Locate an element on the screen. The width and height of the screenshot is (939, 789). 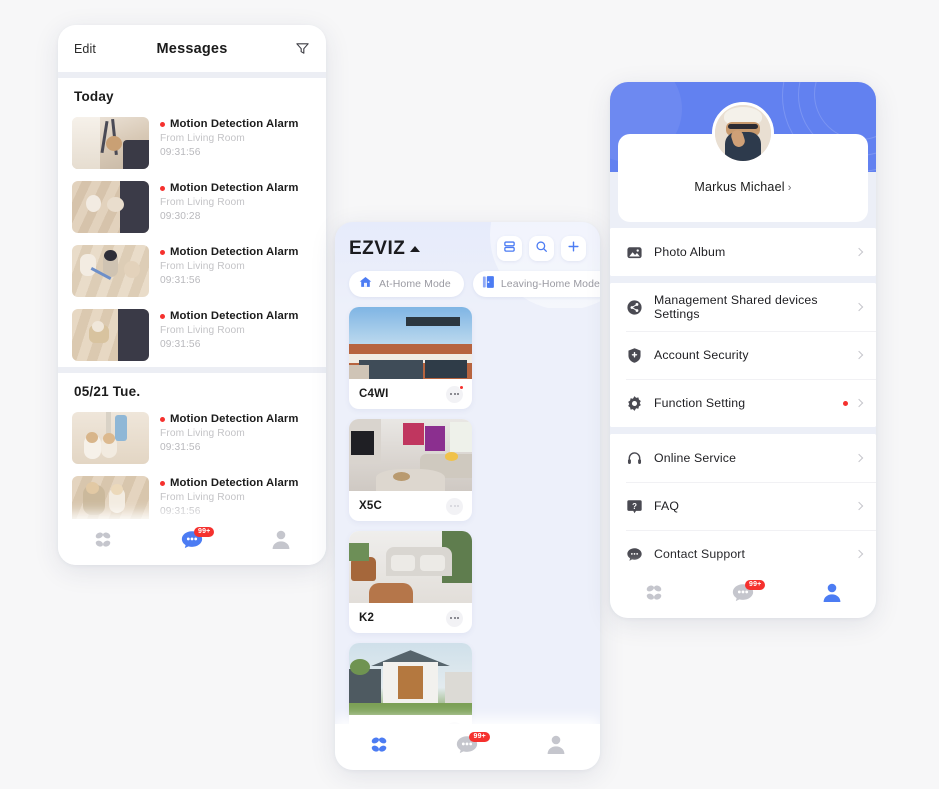
profile-person-icon is located at coordinates (832, 595).